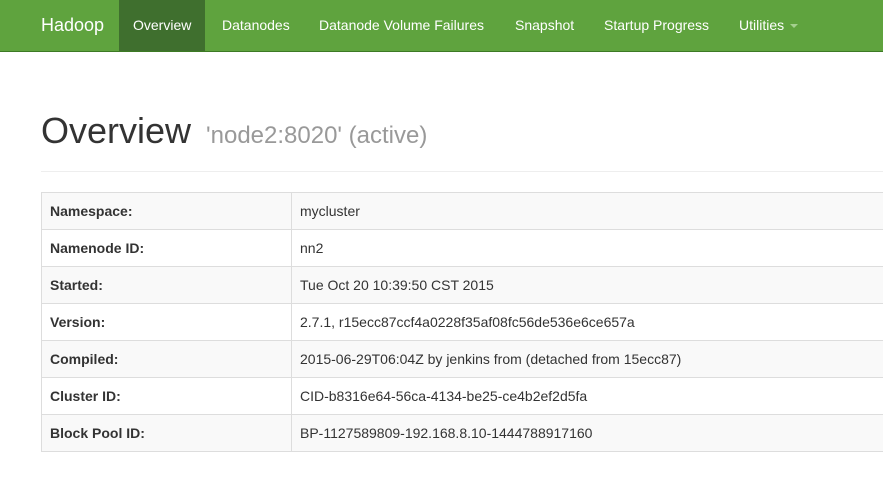 The height and width of the screenshot is (479, 883). What do you see at coordinates (587, 285) in the screenshot?
I see `row-value: Tue Oct 20 10:39:50 CST 2015` at bounding box center [587, 285].